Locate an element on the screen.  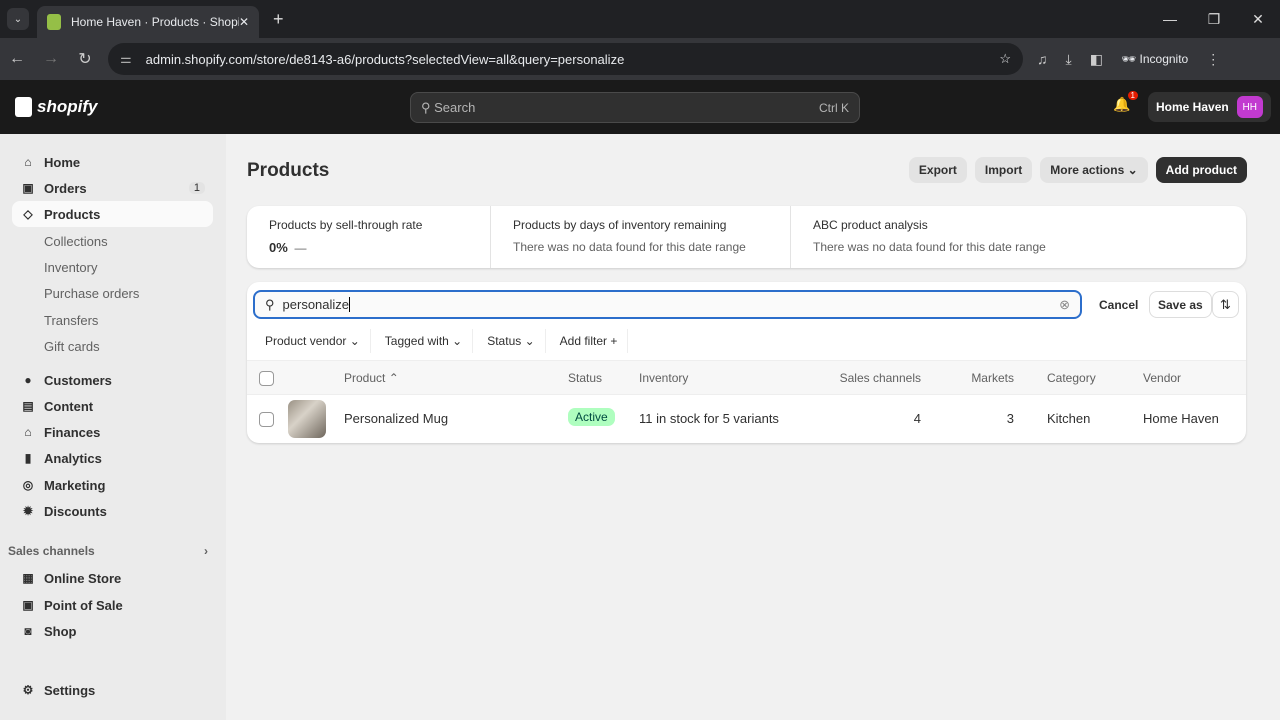
column-label: Product is located at coordinates (365, 378).